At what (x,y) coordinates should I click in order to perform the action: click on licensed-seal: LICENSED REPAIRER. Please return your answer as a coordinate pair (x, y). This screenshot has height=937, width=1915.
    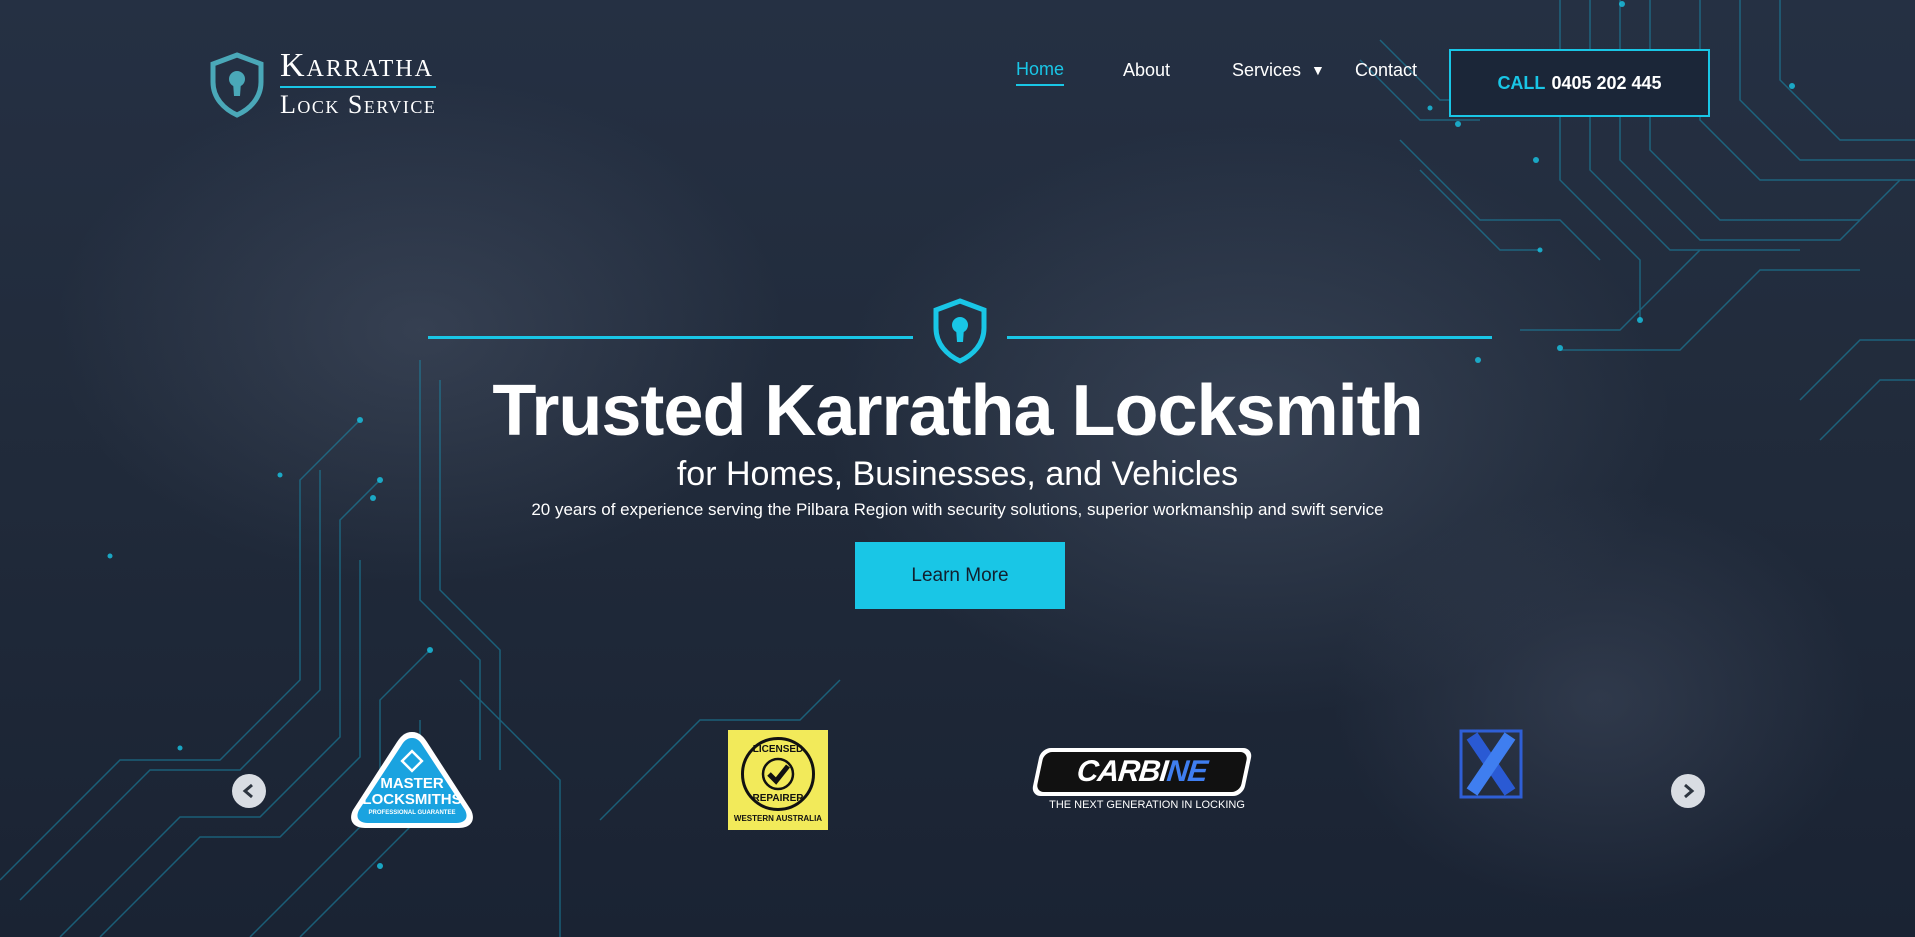
    Looking at the image, I should click on (778, 774).